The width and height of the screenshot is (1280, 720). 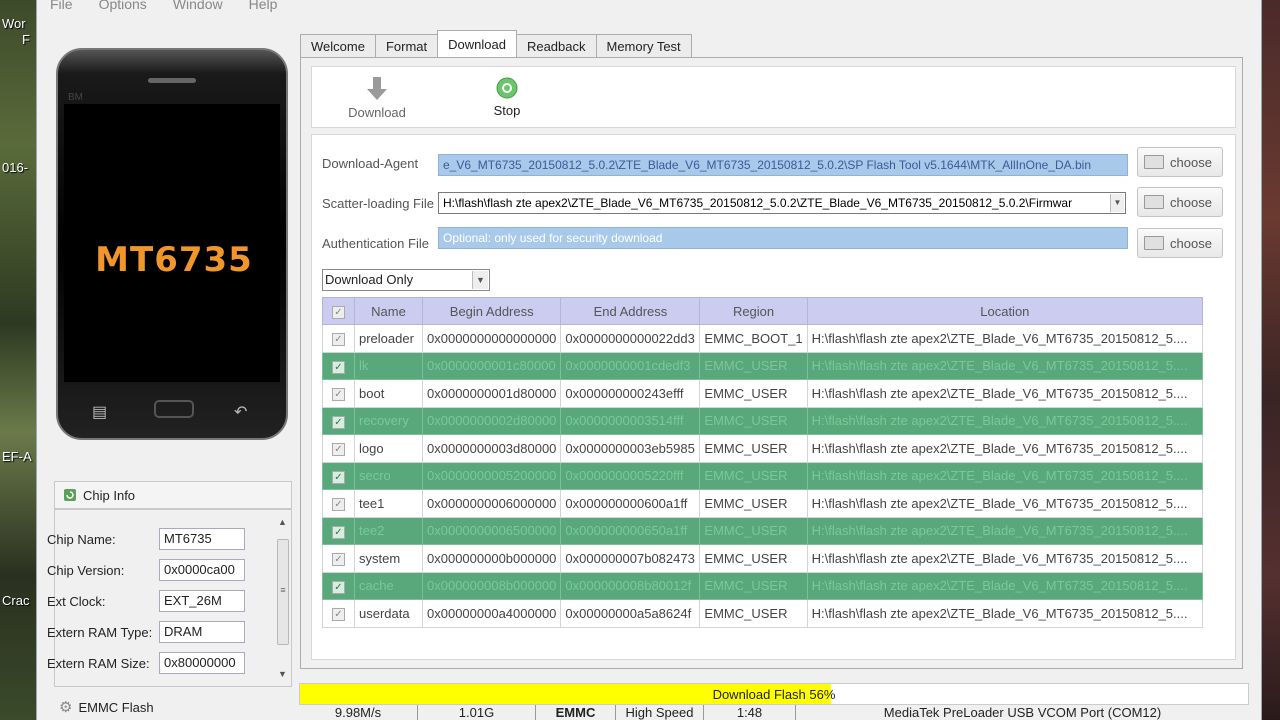 What do you see at coordinates (388, 558) in the screenshot?
I see `partition-name-cell: system` at bounding box center [388, 558].